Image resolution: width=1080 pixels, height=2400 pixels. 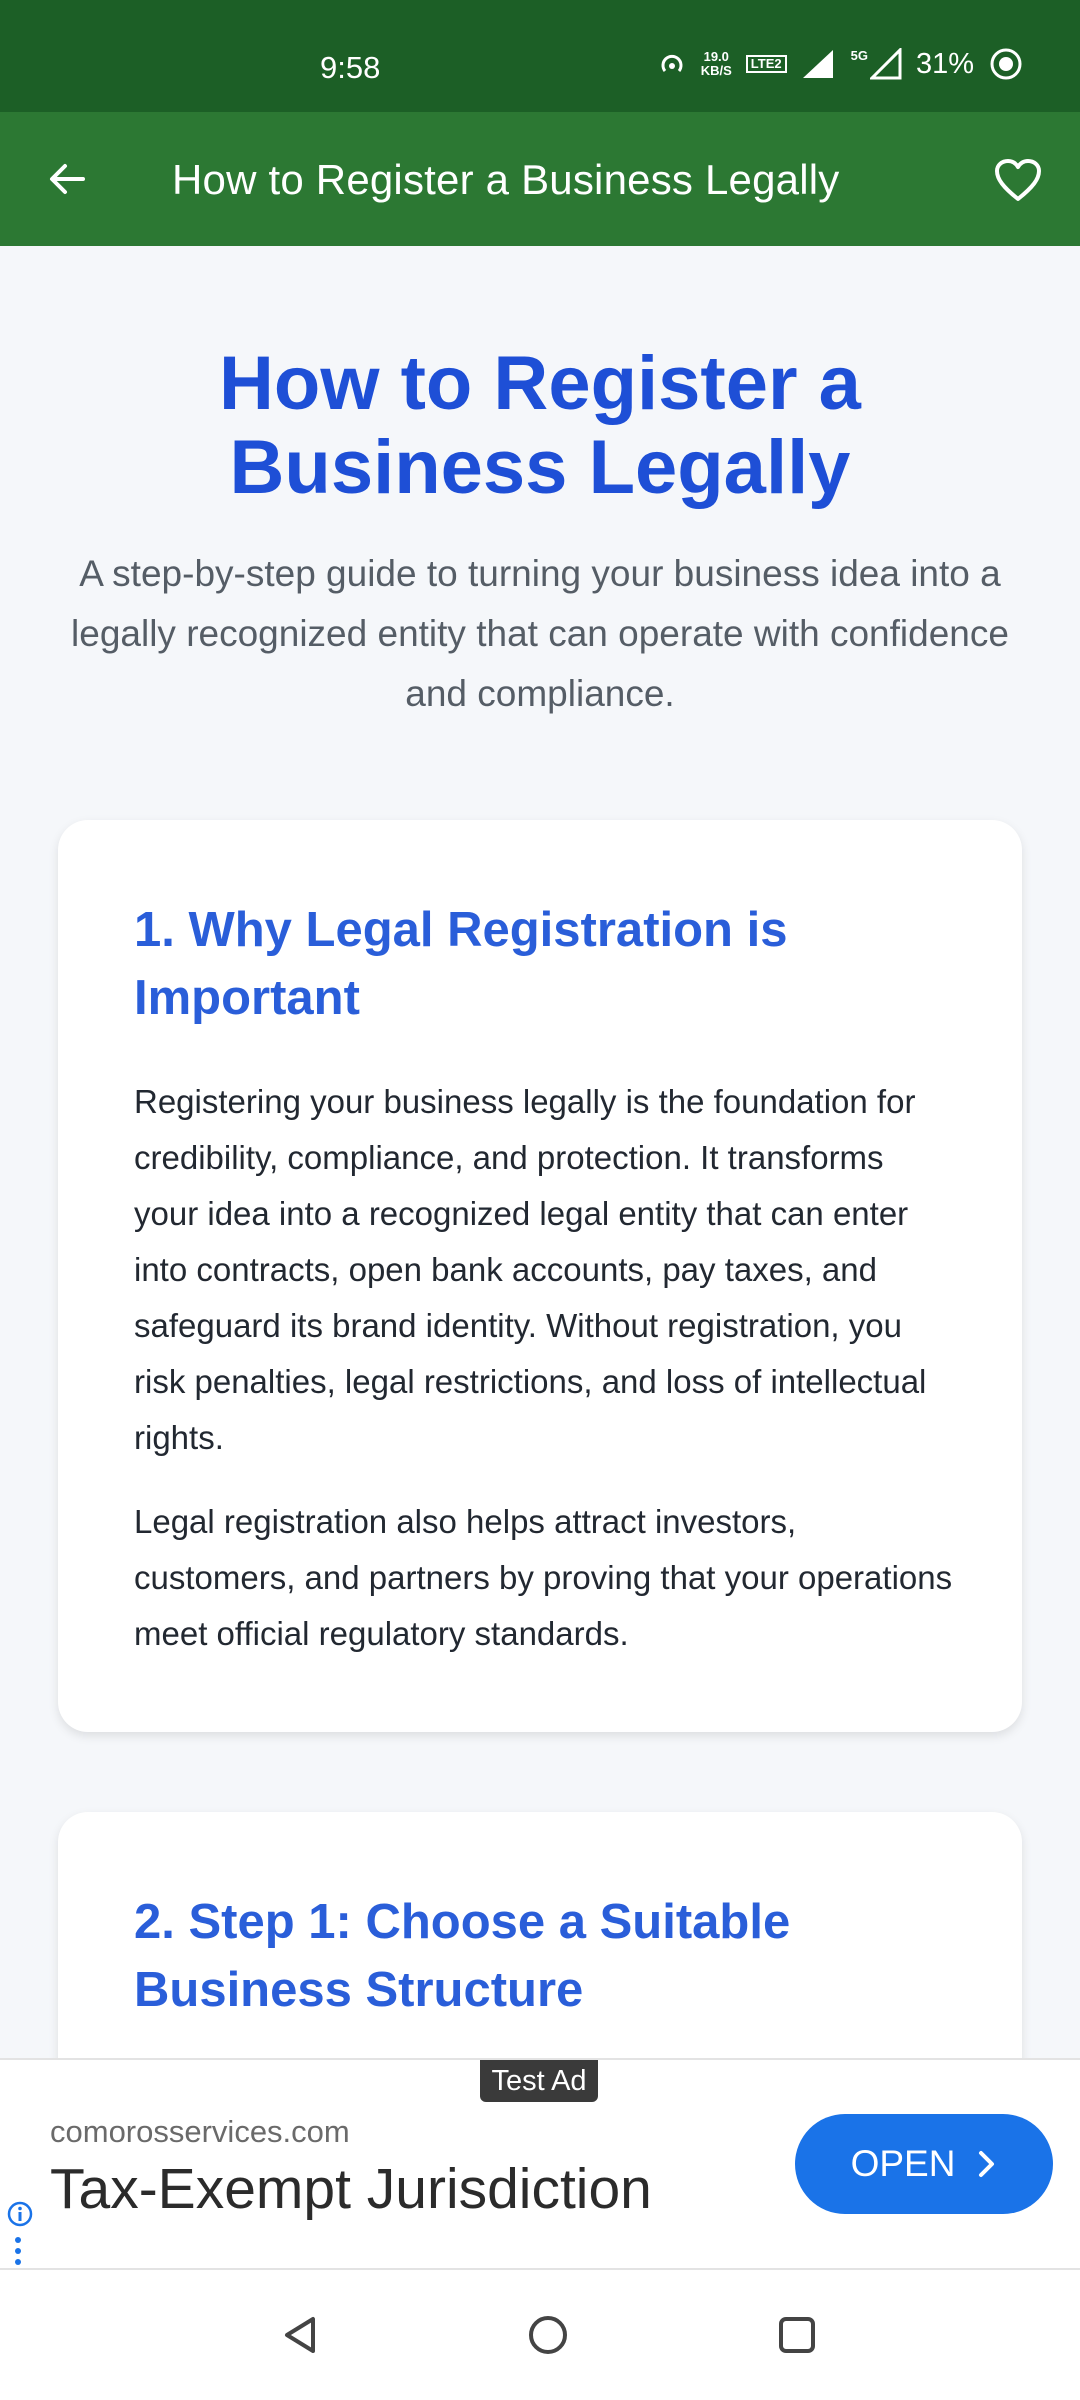 What do you see at coordinates (351, 2189) in the screenshot?
I see `ad-headline: Tax-Exempt Jurisdiction` at bounding box center [351, 2189].